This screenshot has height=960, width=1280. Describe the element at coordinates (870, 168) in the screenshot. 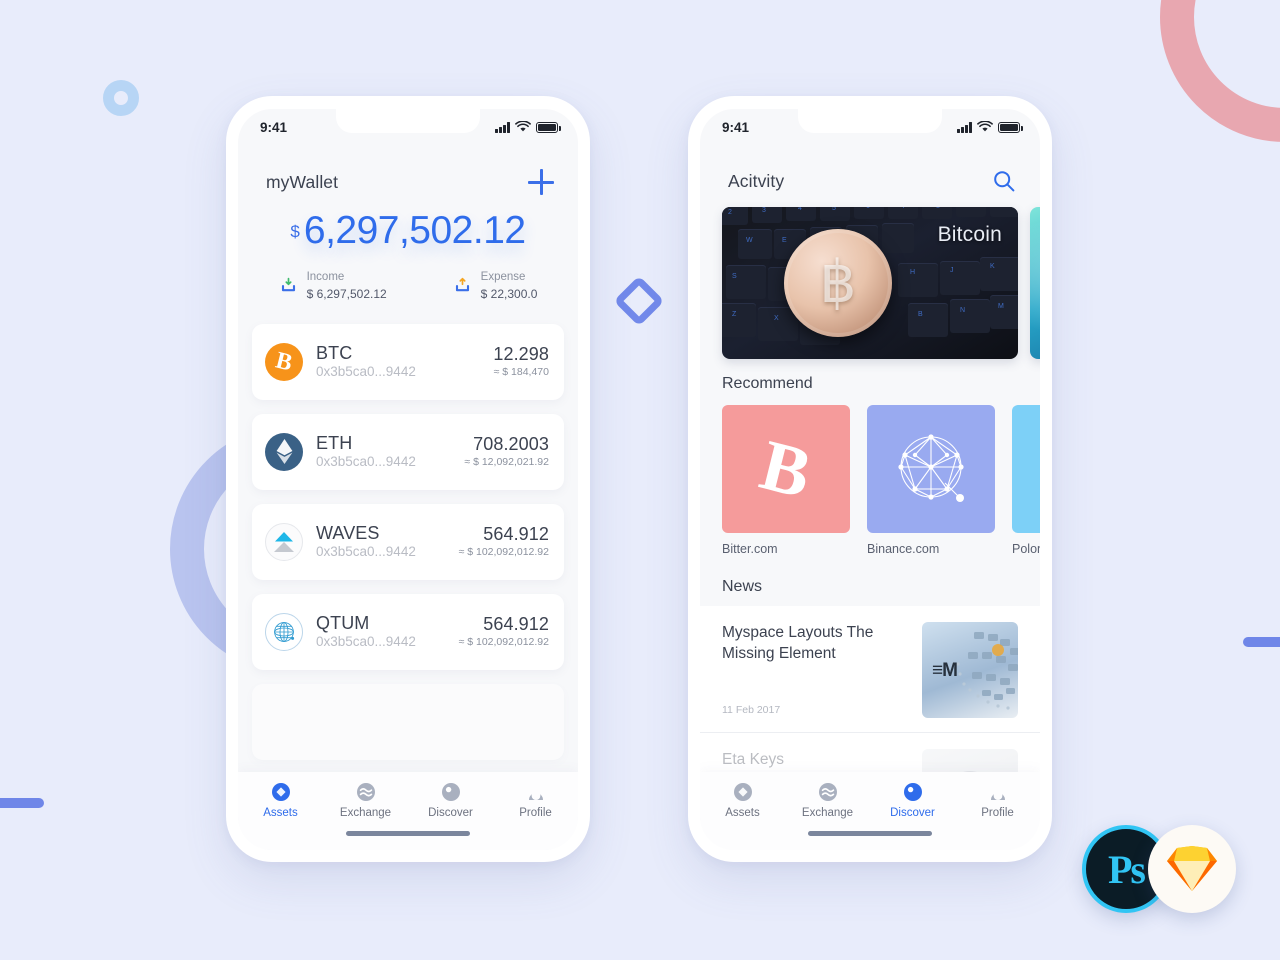

I see `activity-header: Acitvity` at that location.